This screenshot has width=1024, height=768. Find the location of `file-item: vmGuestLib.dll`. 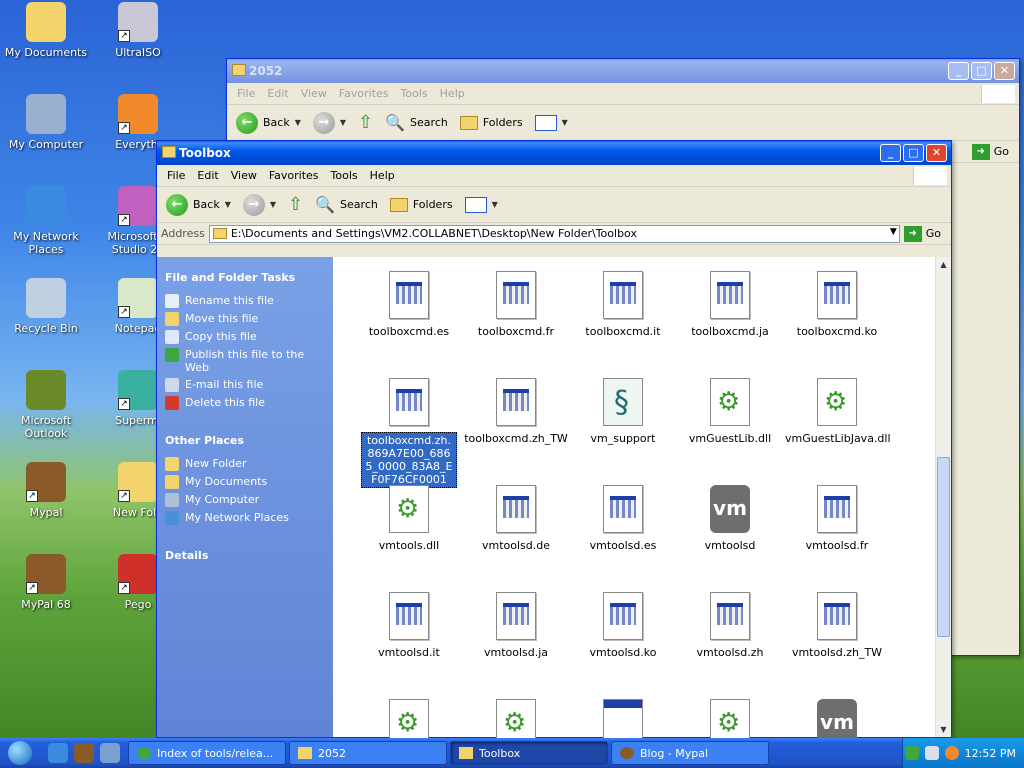

file-item: vmGuestLib.dll is located at coordinates (730, 411).